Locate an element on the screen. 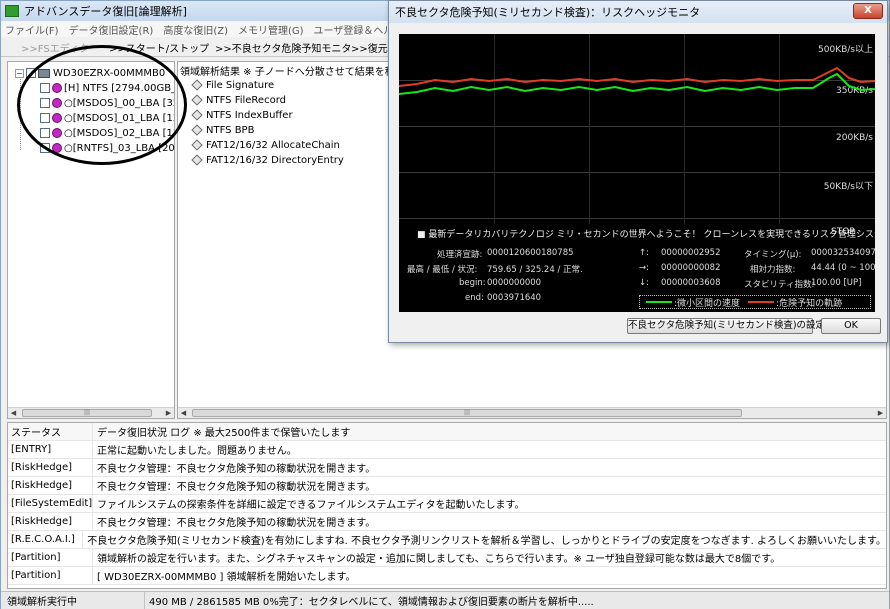  stat-label: begin: is located at coordinates (472, 283).